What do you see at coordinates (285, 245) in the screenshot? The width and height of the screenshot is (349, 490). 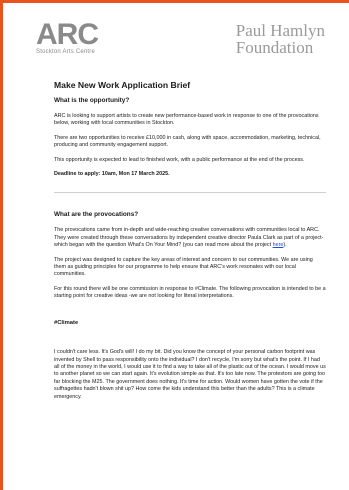 I see `provocations-paragraph-1-end: ).` at bounding box center [285, 245].